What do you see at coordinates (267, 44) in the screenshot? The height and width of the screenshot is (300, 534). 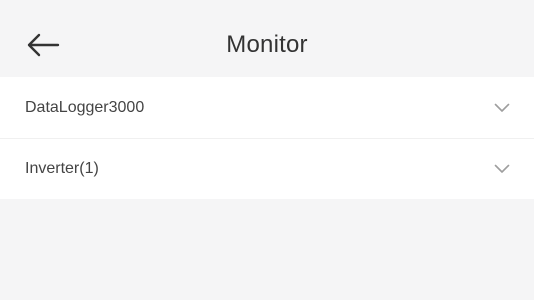 I see `page-title: Monitor` at bounding box center [267, 44].